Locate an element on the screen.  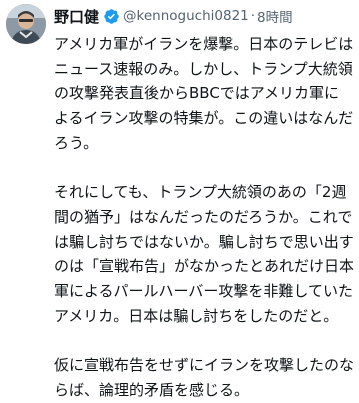
tweet-header: 野口健 @kennoguchi0821 · 8時間 is located at coordinates (204, 16).